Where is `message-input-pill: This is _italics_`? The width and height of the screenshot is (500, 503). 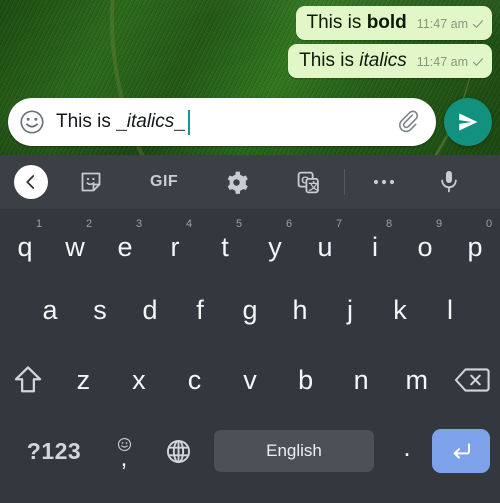
message-input-pill: This is _italics_ is located at coordinates (222, 122).